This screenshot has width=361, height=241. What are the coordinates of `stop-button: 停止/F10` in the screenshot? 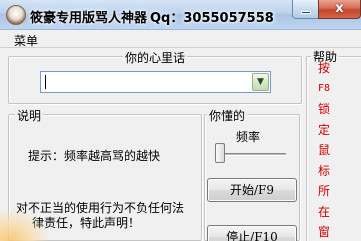 It's located at (252, 233).